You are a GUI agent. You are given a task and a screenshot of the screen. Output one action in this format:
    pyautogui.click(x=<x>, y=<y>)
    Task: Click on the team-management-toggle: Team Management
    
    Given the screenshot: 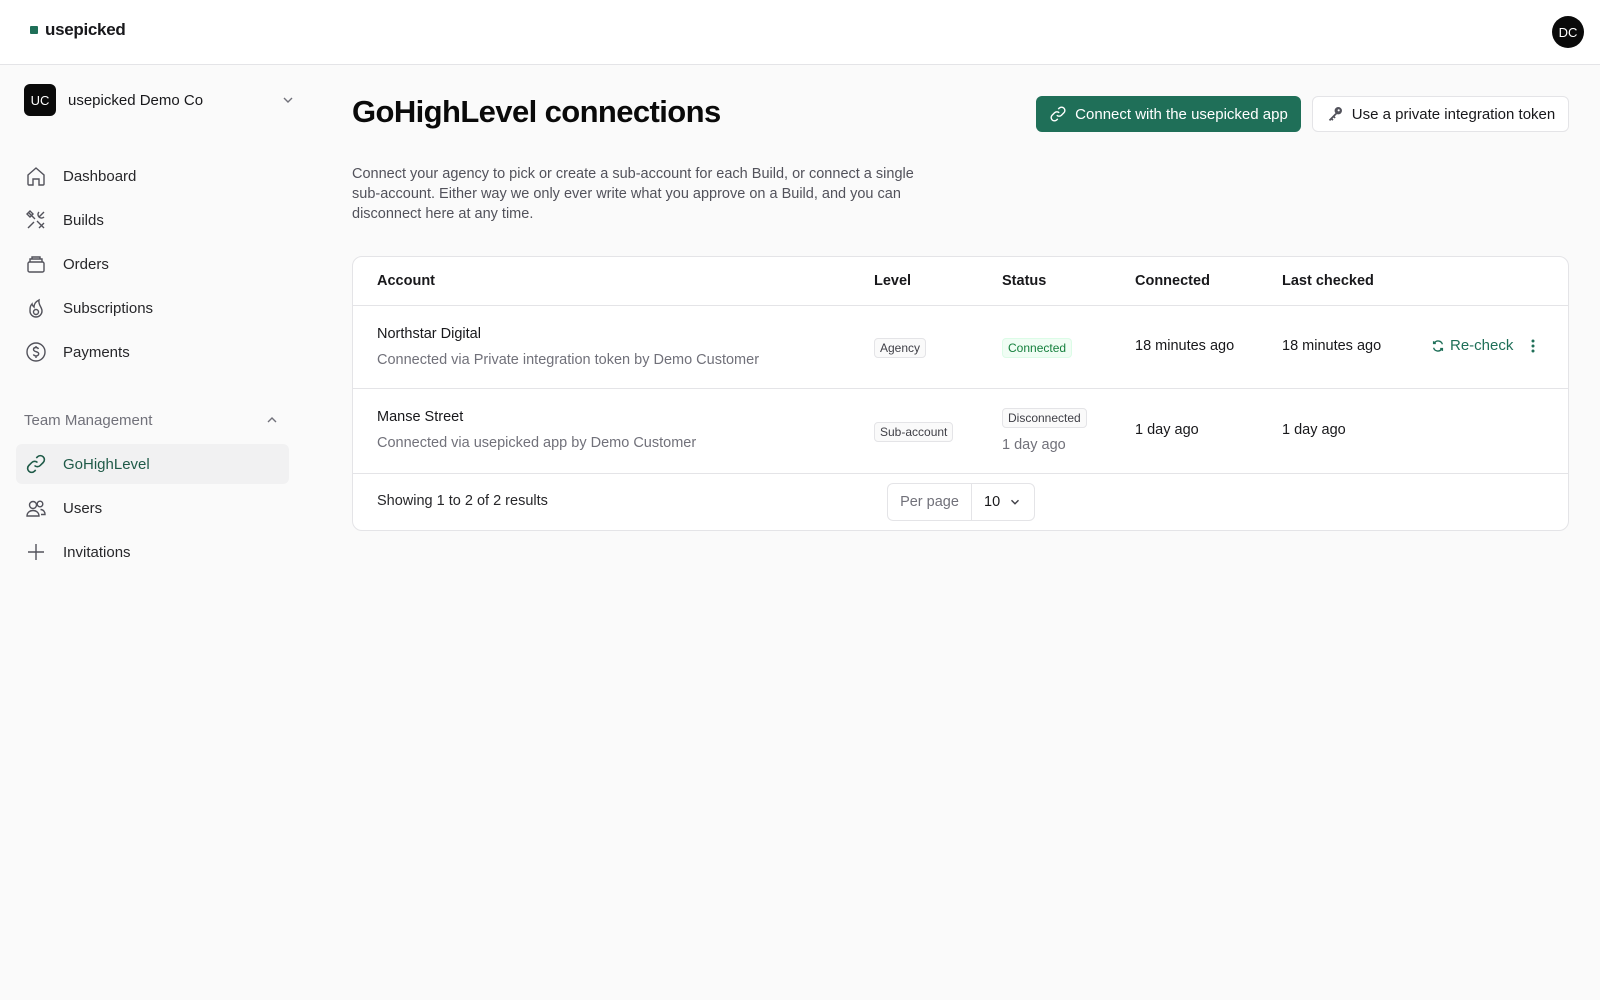 What is the action you would take?
    pyautogui.click(x=152, y=420)
    